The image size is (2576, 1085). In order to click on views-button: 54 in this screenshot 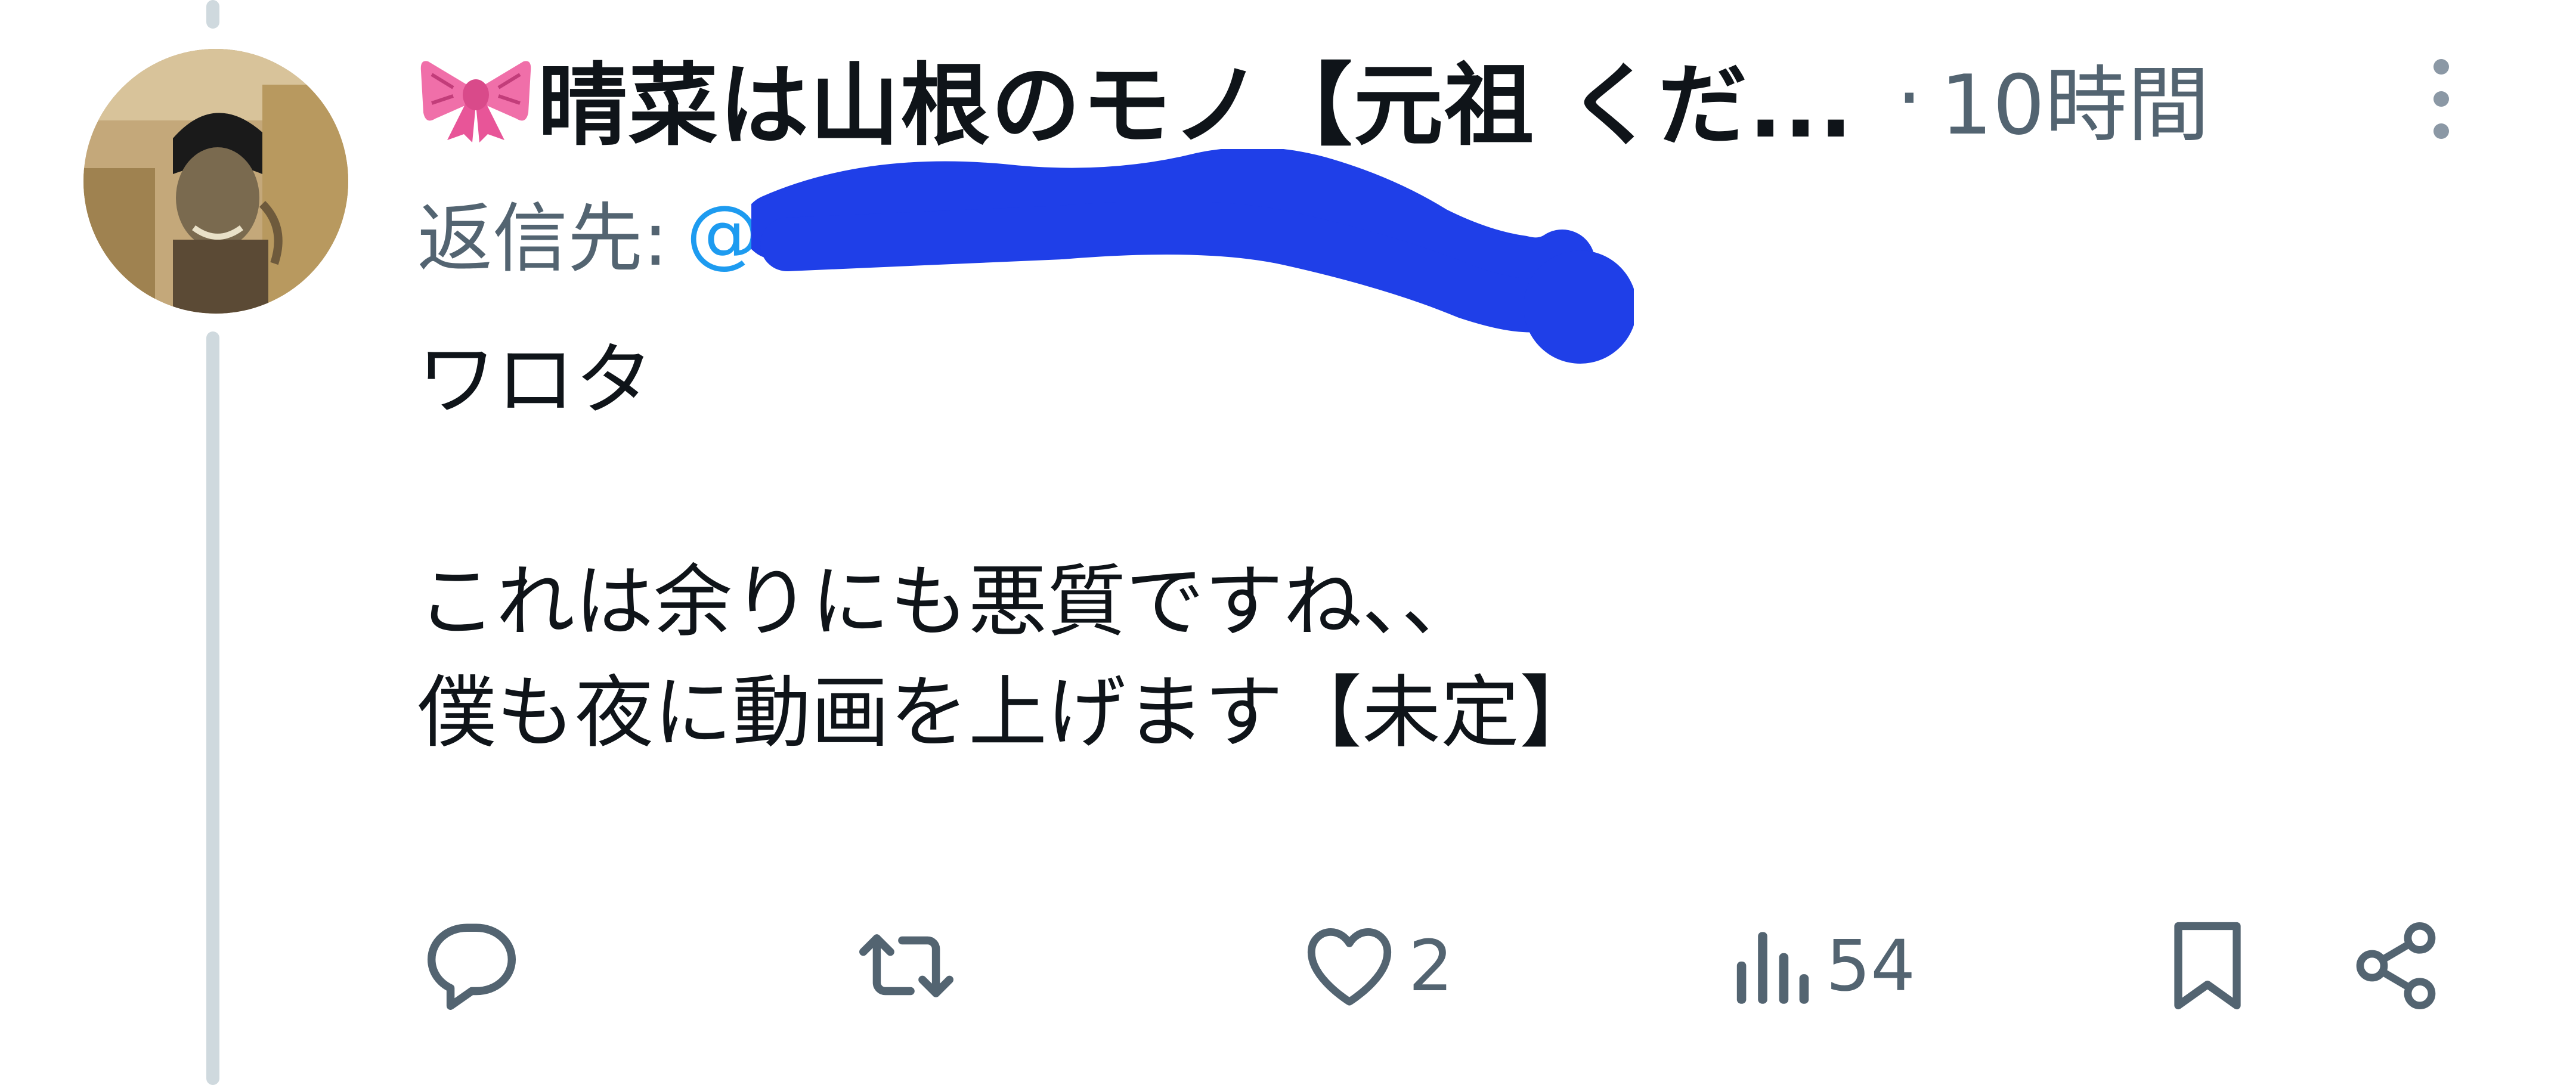, I will do `click(1822, 965)`.